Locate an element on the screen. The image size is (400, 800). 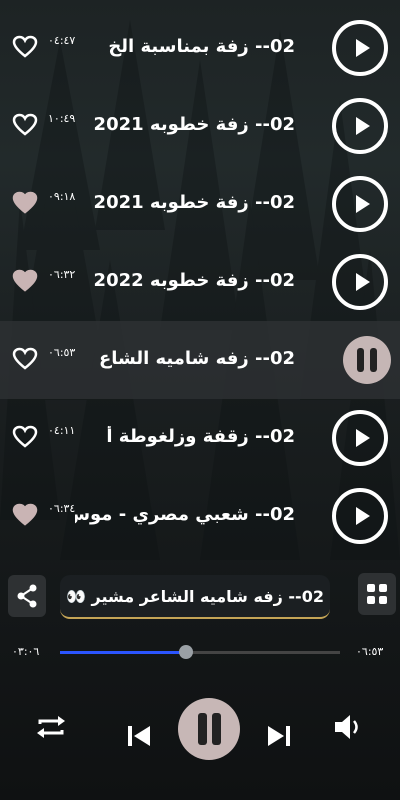
next-icon is located at coordinates (279, 736).